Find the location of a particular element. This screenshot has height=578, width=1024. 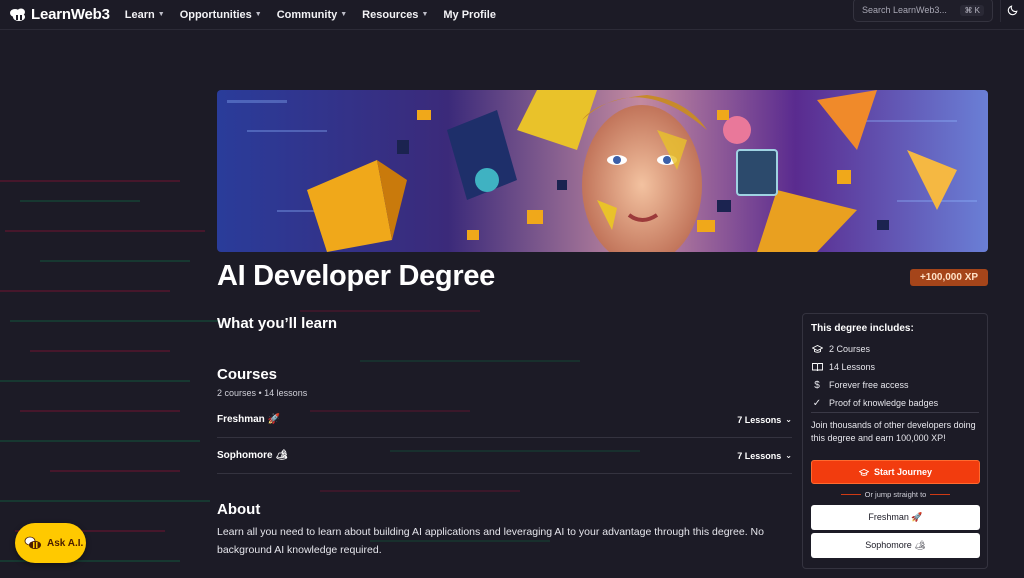

logo: LearnWeb3 is located at coordinates (59, 15).